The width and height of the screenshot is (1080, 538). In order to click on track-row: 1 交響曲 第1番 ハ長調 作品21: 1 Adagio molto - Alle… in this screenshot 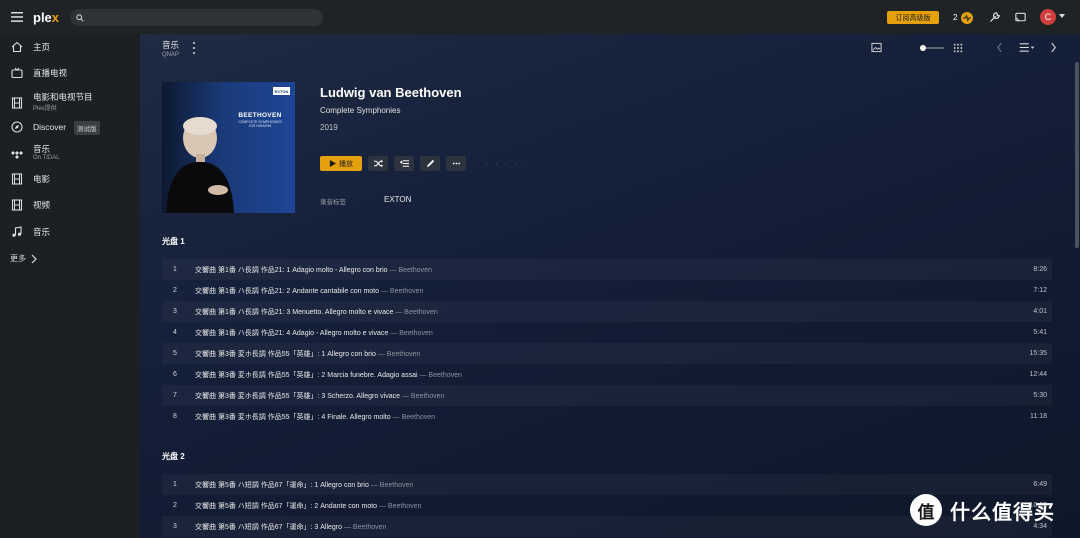, I will do `click(607, 269)`.